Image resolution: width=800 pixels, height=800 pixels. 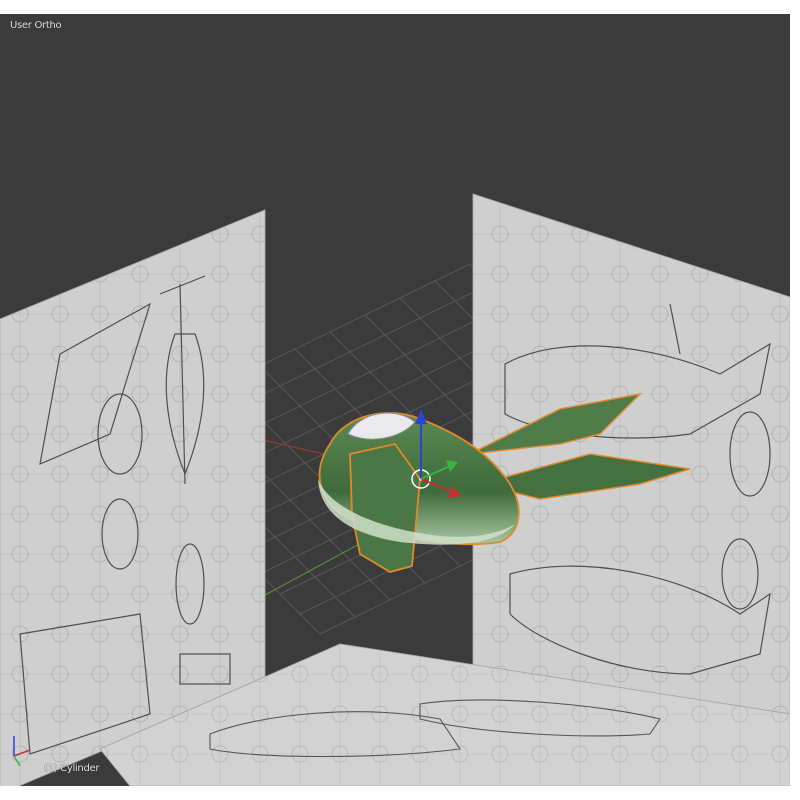 I want to click on view-name-label: User Ortho, so click(x=36, y=25).